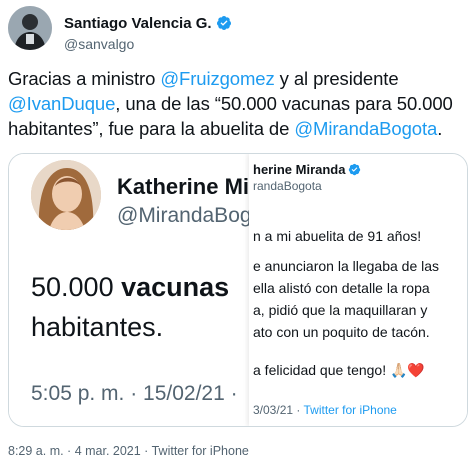 The width and height of the screenshot is (474, 474). I want to click on tweet-text-segment: Gracias a ministro, so click(84, 78).